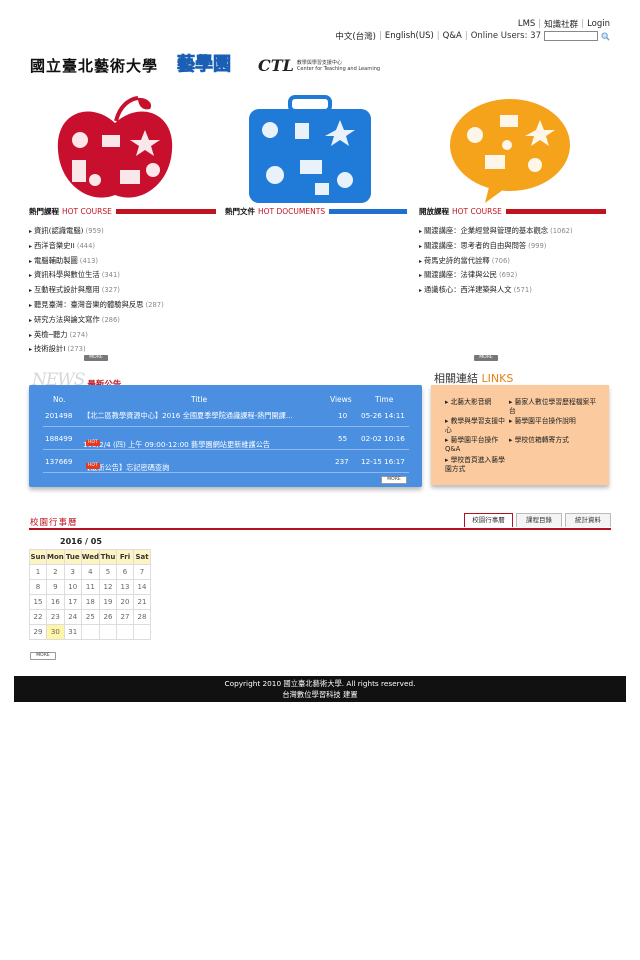 This screenshot has height=960, width=640. What do you see at coordinates (43, 656) in the screenshot?
I see `calendar-more-button: MORE` at bounding box center [43, 656].